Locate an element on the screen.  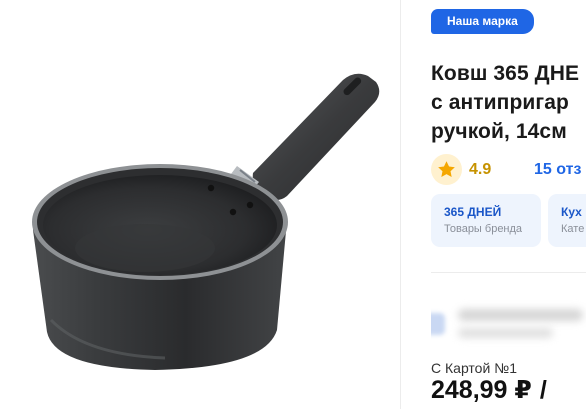
price-value: 248,99 ₽ is located at coordinates (481, 390).